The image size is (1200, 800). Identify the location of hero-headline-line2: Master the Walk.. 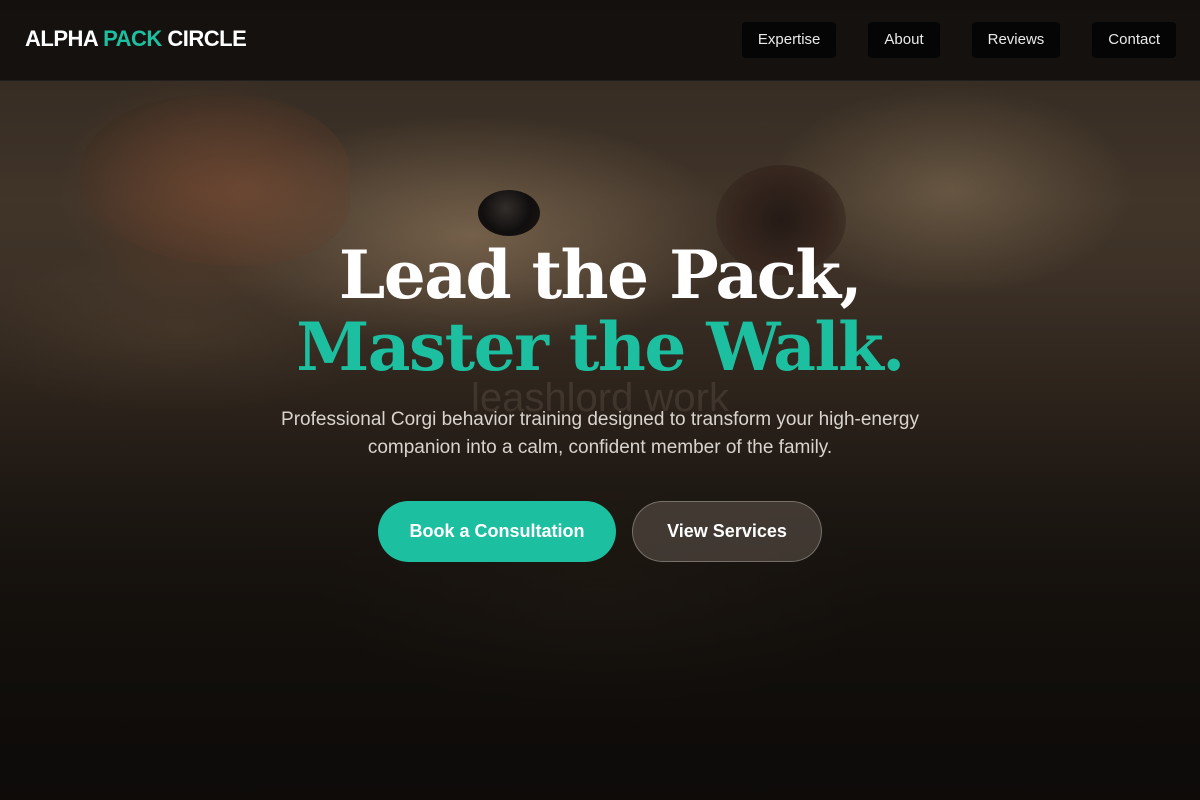
(600, 347).